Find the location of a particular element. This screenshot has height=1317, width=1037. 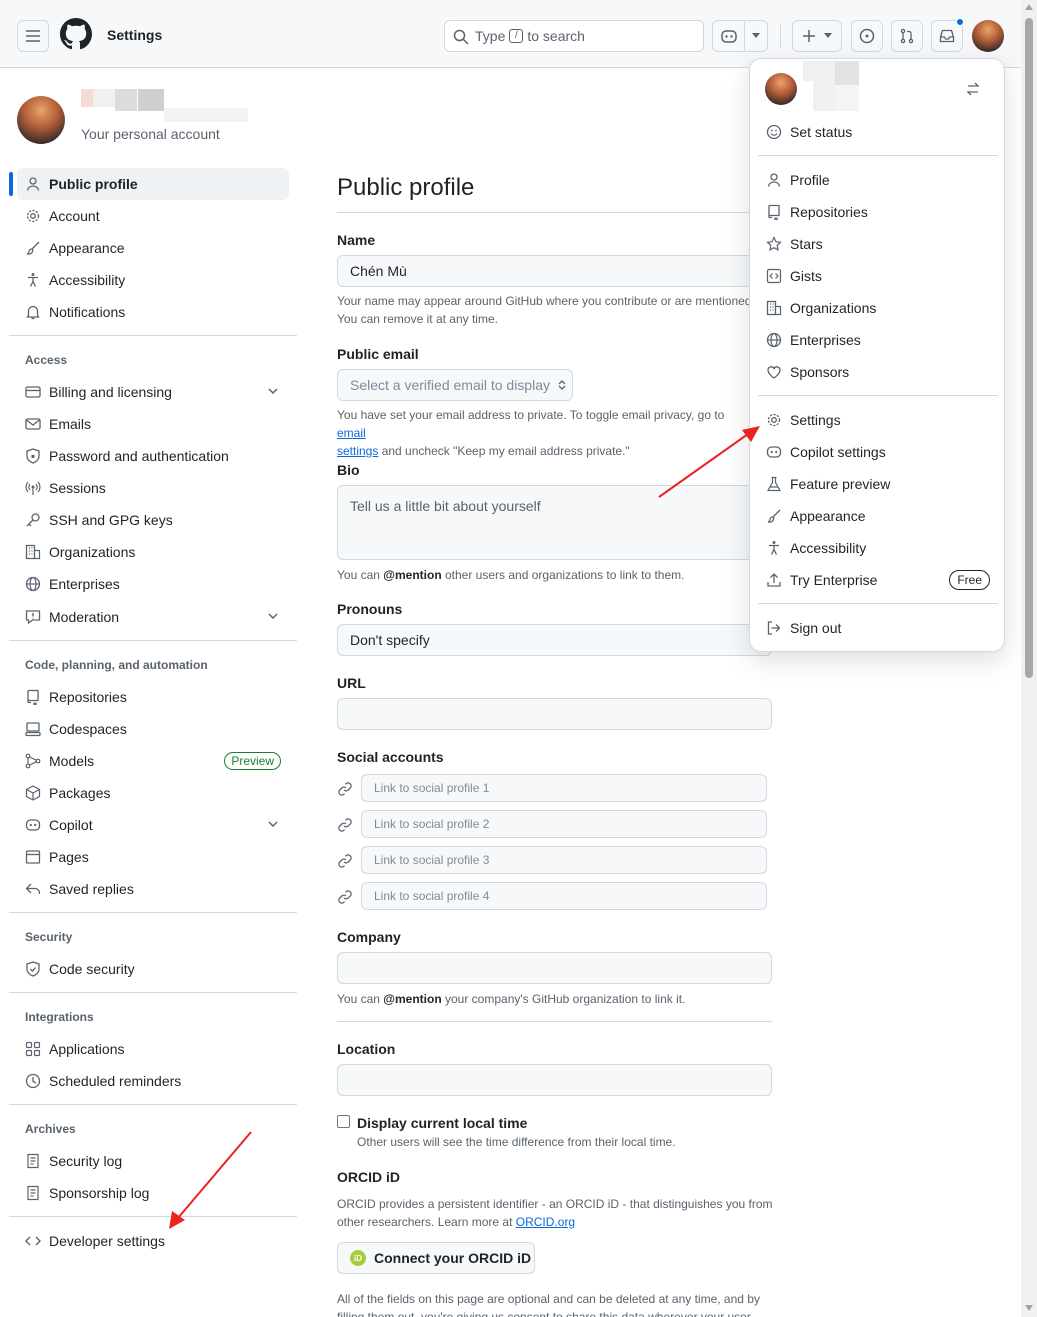

header-divider is located at coordinates (780, 36).